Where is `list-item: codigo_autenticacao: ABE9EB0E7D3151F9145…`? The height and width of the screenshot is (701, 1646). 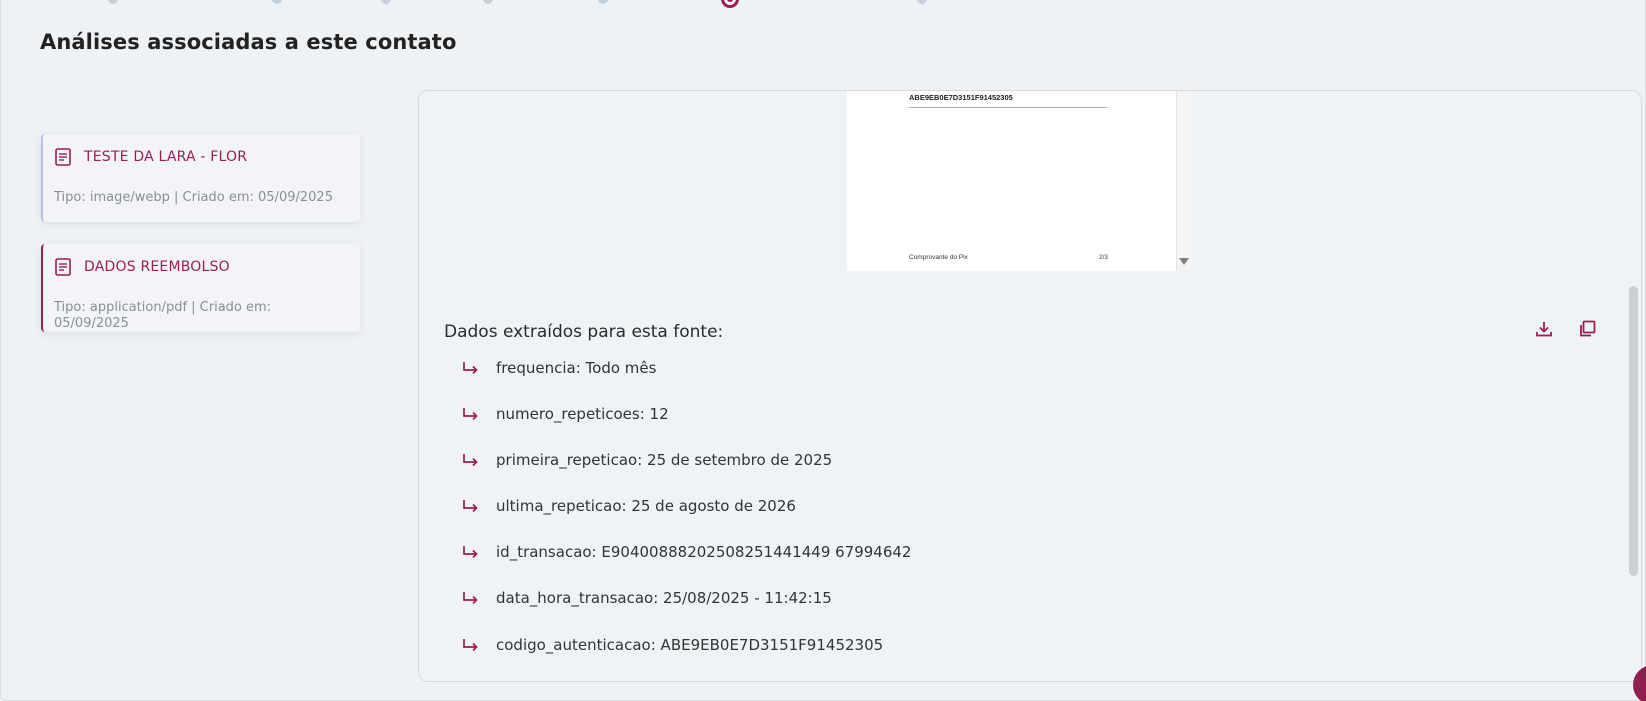 list-item: codigo_autenticacao: ABE9EB0E7D3151F9145… is located at coordinates (672, 645).